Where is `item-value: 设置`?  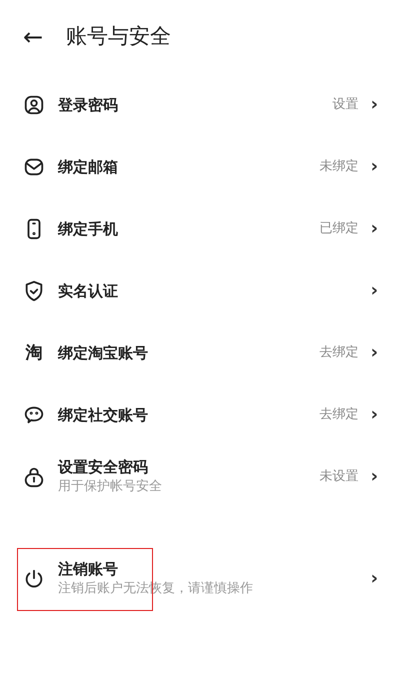 item-value: 设置 is located at coordinates (345, 105).